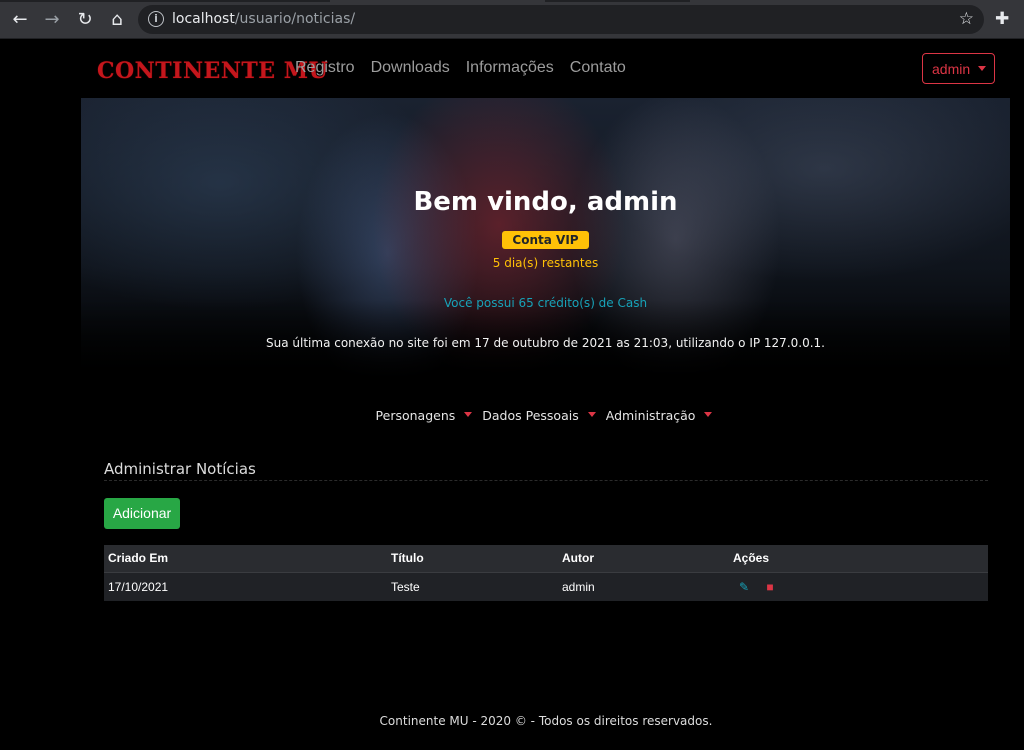  What do you see at coordinates (951, 69) in the screenshot?
I see `user-dropdown-label: admin` at bounding box center [951, 69].